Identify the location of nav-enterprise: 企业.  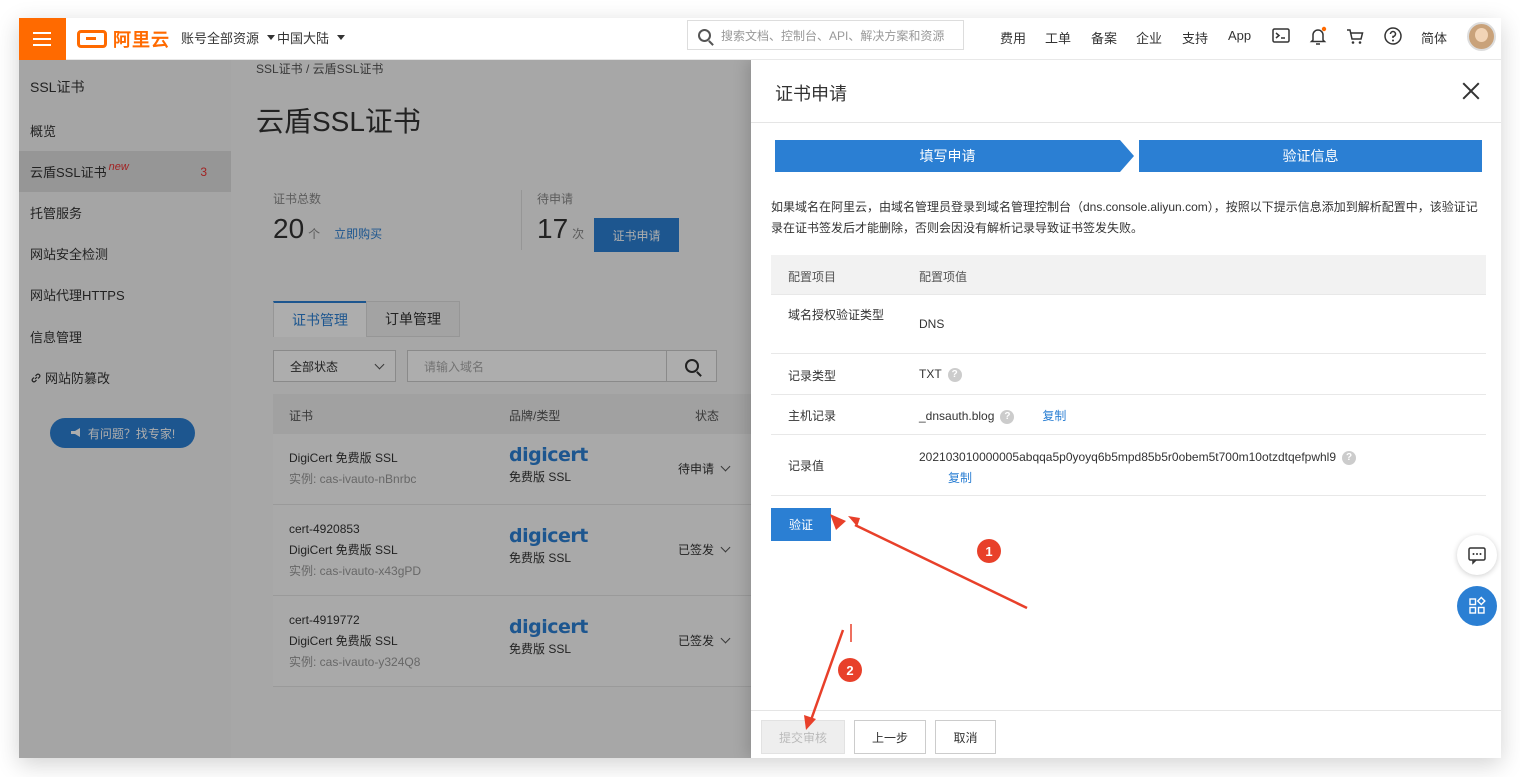
(1149, 37).